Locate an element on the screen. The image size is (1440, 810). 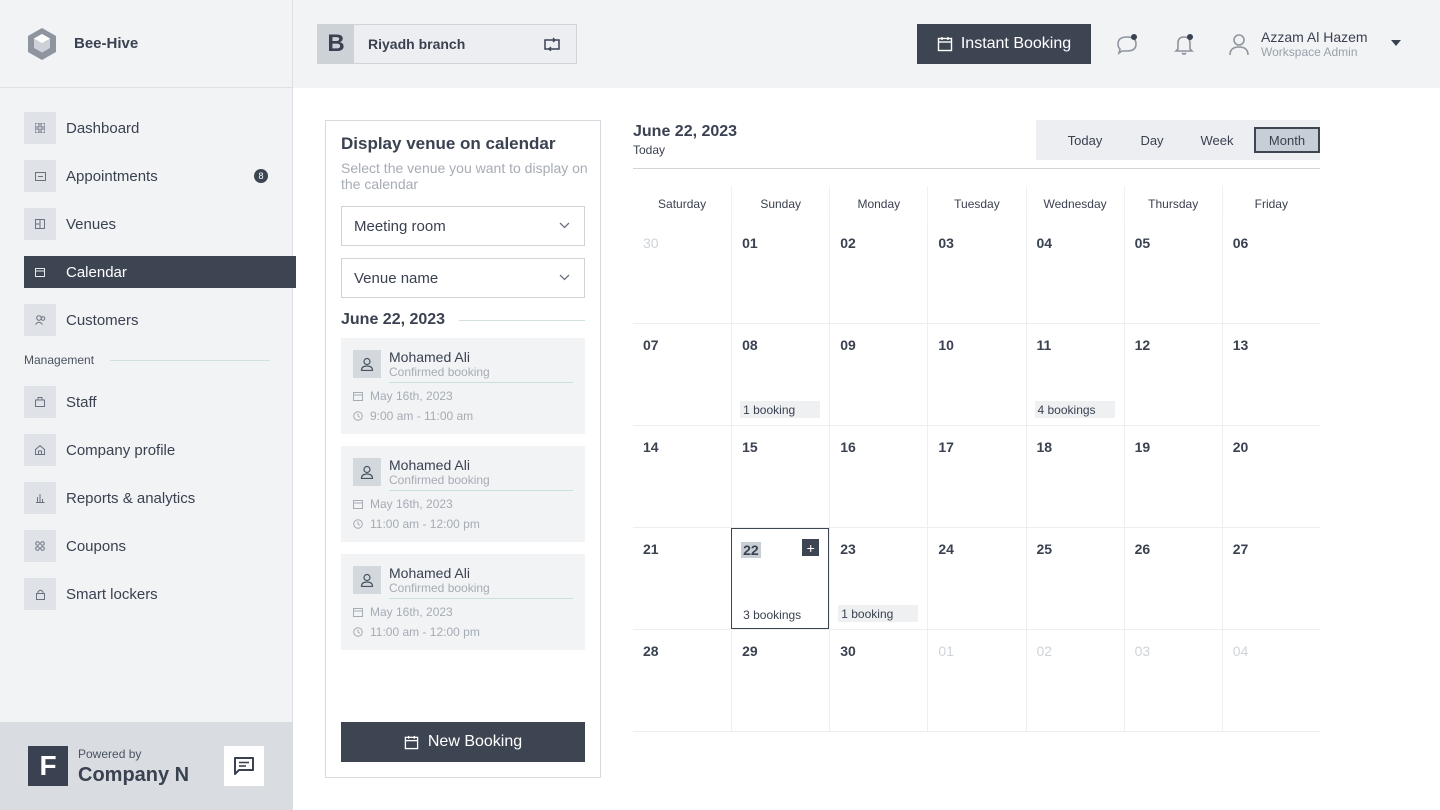
add-booking-plus-icon: + is located at coordinates (811, 547).